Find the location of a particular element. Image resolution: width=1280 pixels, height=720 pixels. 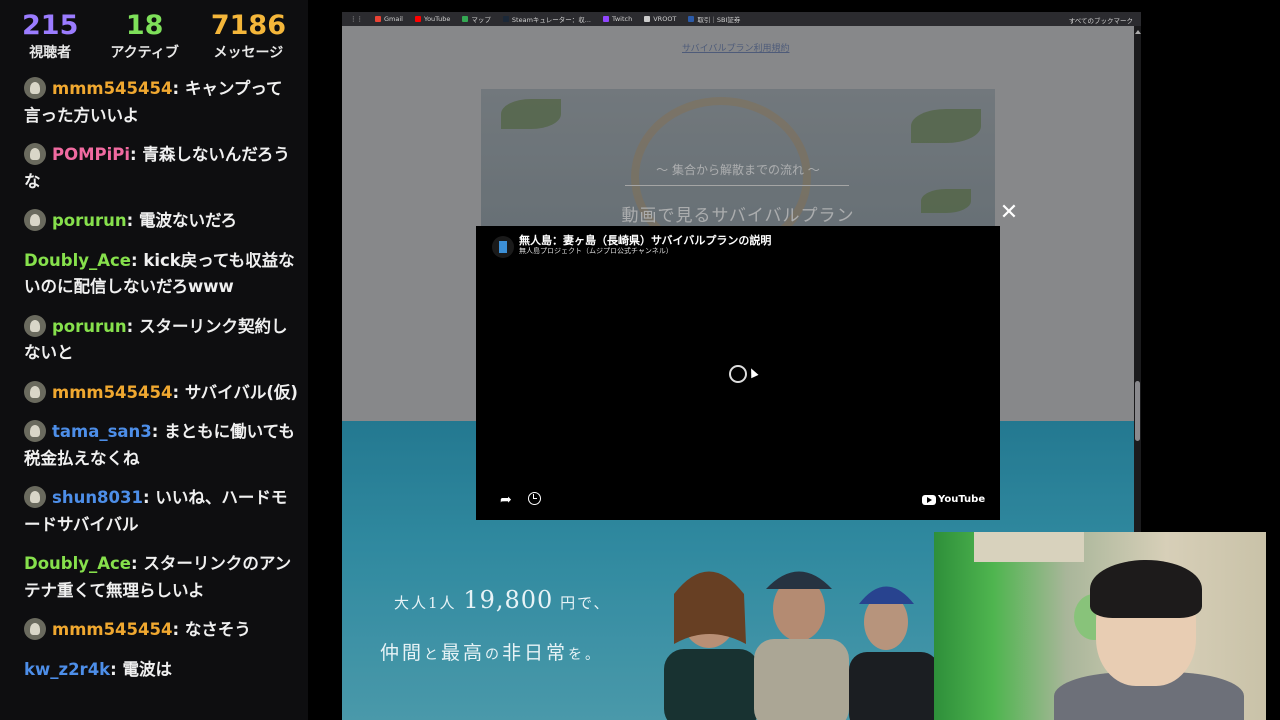

price-text: 大人1人 19,800 円で、 is located at coordinates (502, 600).